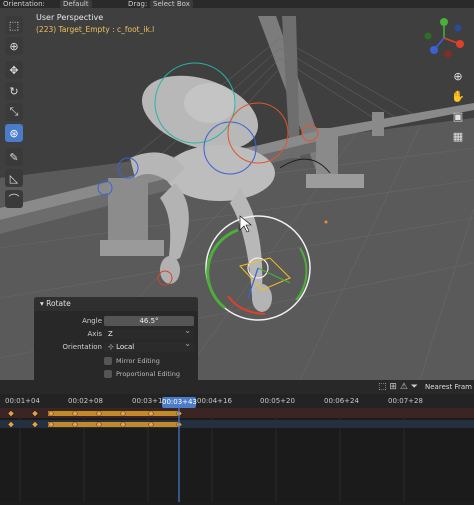 Image resolution: width=474 pixels, height=505 pixels. I want to click on drag-dropdown: Select Box, so click(171, 4).